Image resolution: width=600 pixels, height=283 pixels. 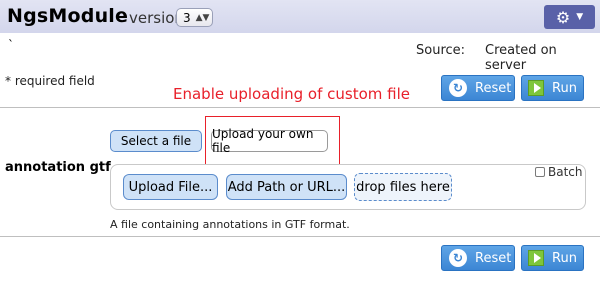 I want to click on run-button-bottom: Run, so click(x=552, y=258).